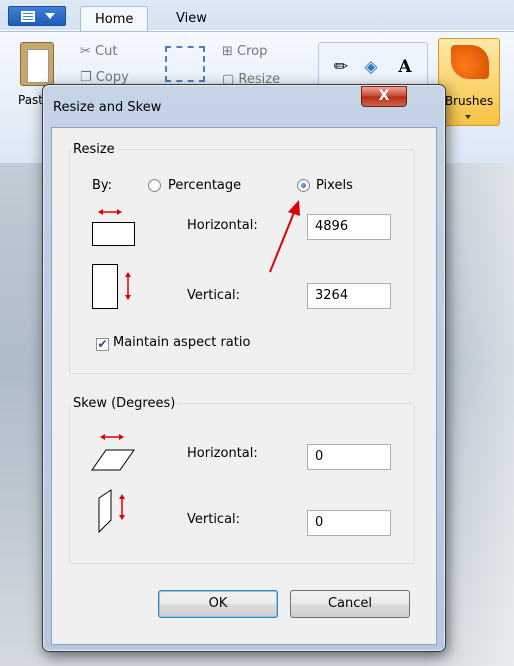  What do you see at coordinates (214, 519) in the screenshot?
I see `skew-vertical-label: Vertical:` at bounding box center [214, 519].